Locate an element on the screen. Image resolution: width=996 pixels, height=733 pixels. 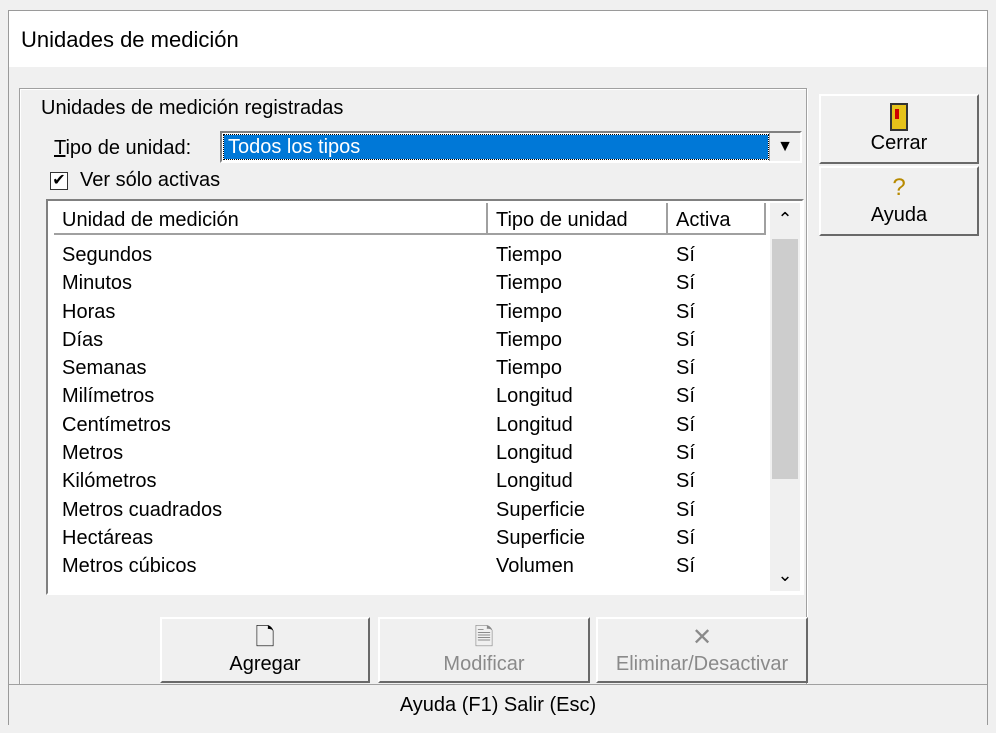
scroll-up-icon: ⌃ is located at coordinates (785, 219).